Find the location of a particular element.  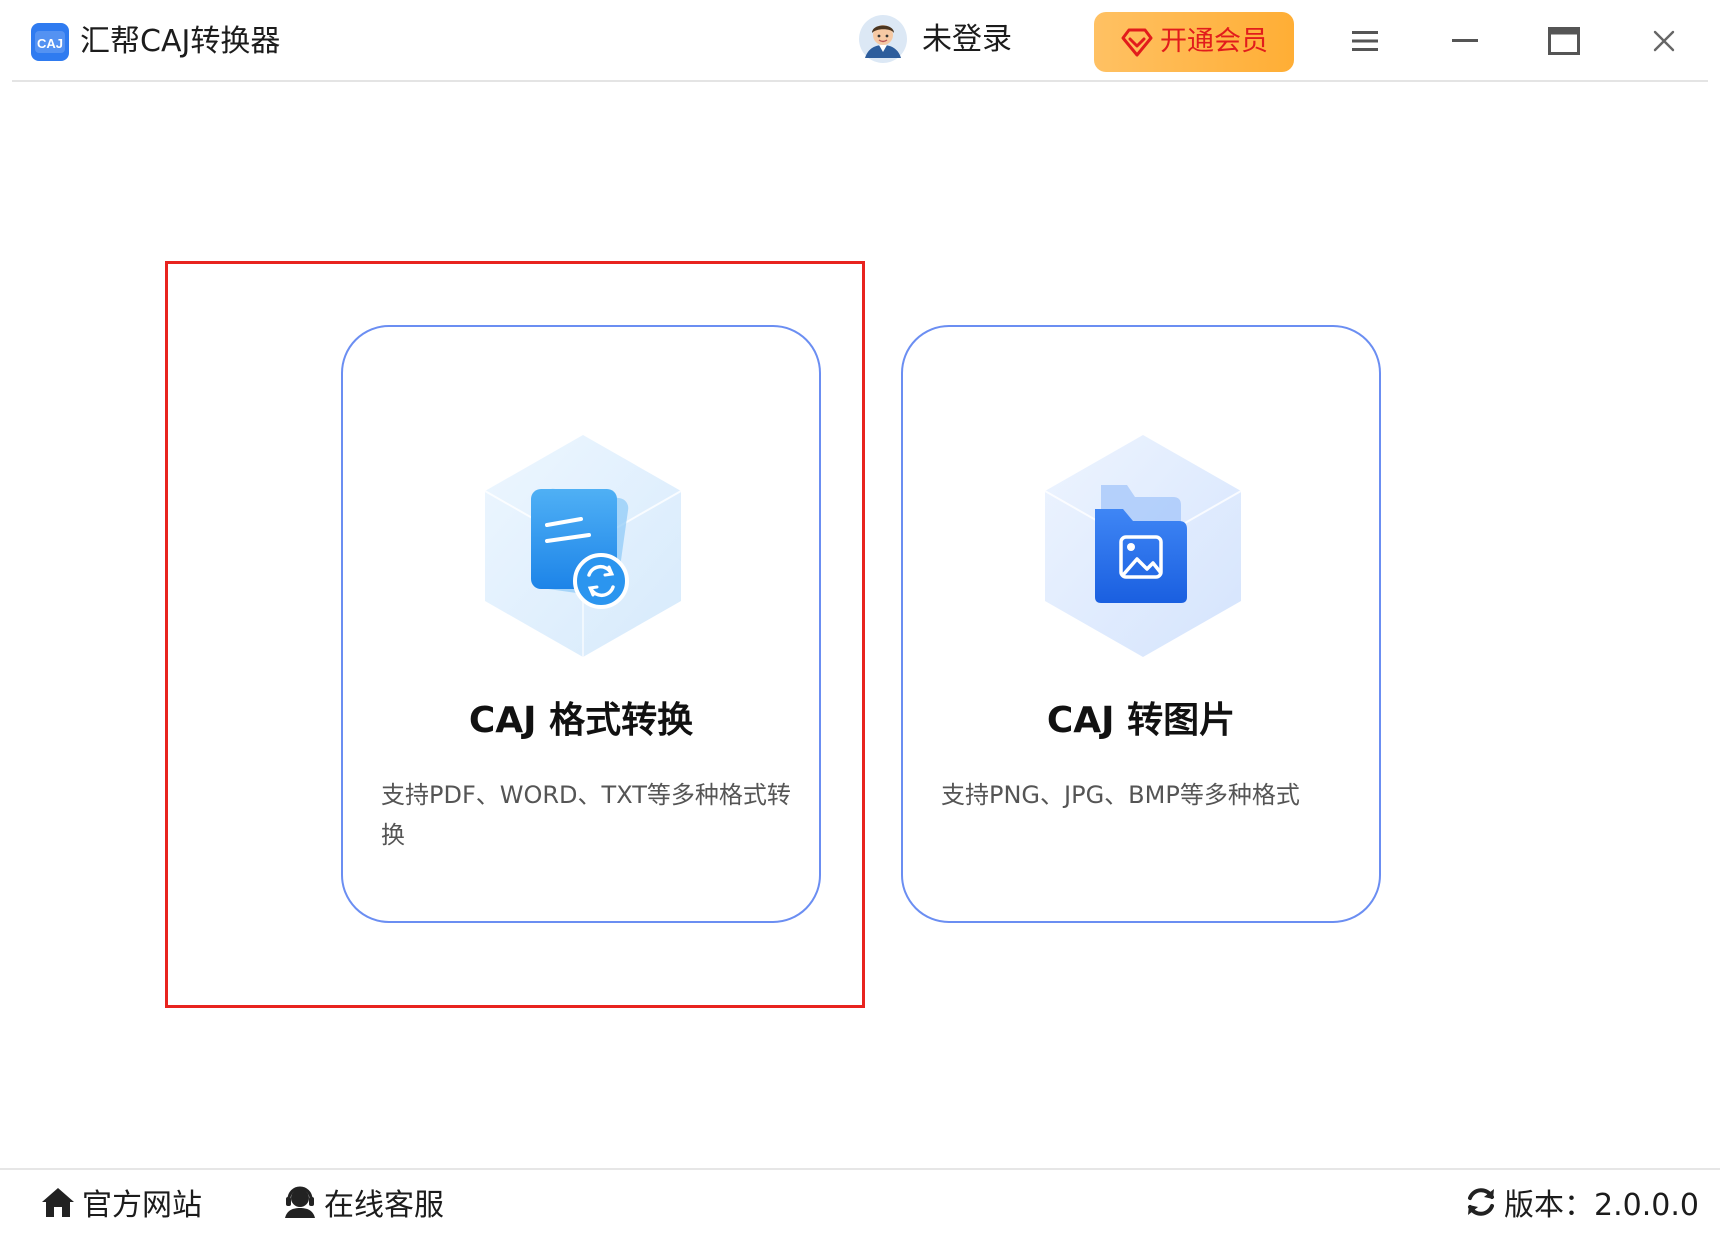

footer: 官方网站 在线客服 版本：2.0.0.0 is located at coordinates (860, 1202).